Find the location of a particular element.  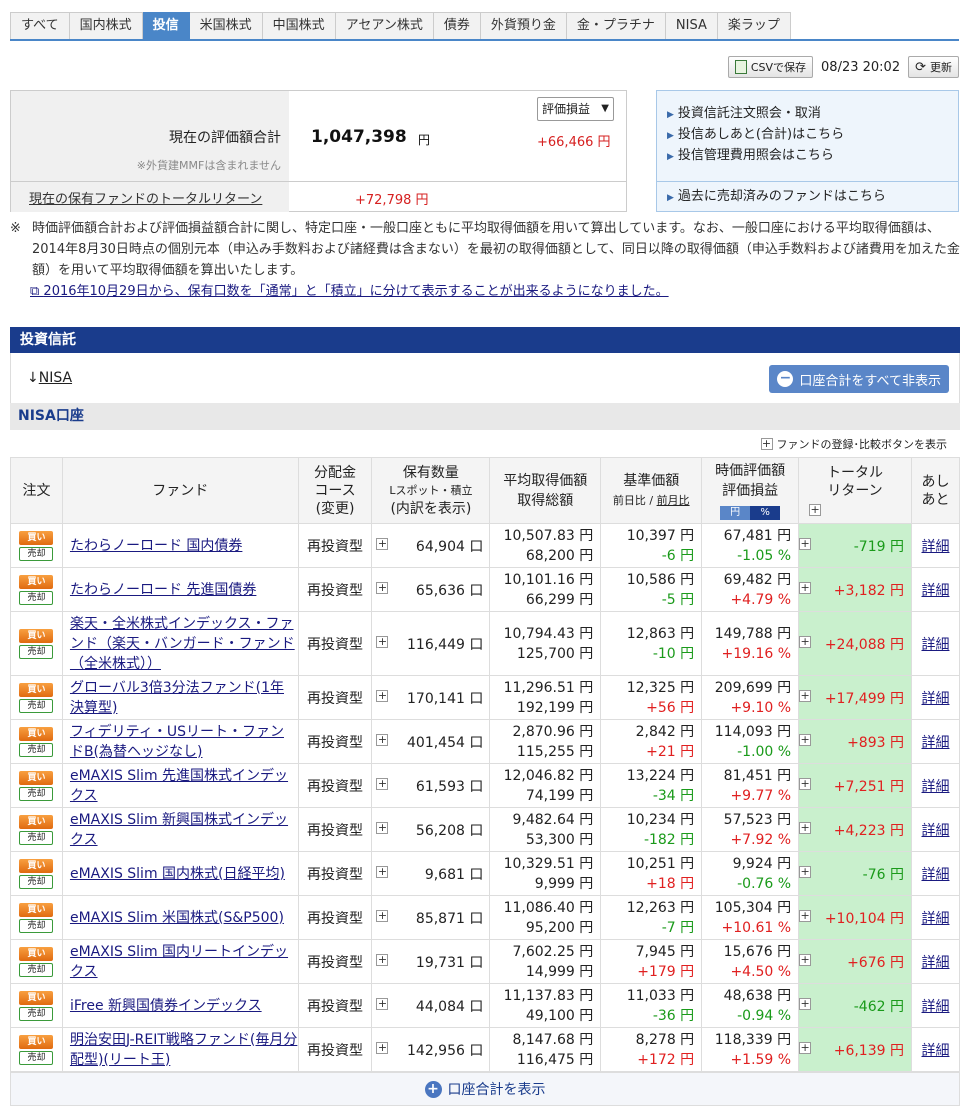

refresh-button: ⟳ 更新 is located at coordinates (933, 67).